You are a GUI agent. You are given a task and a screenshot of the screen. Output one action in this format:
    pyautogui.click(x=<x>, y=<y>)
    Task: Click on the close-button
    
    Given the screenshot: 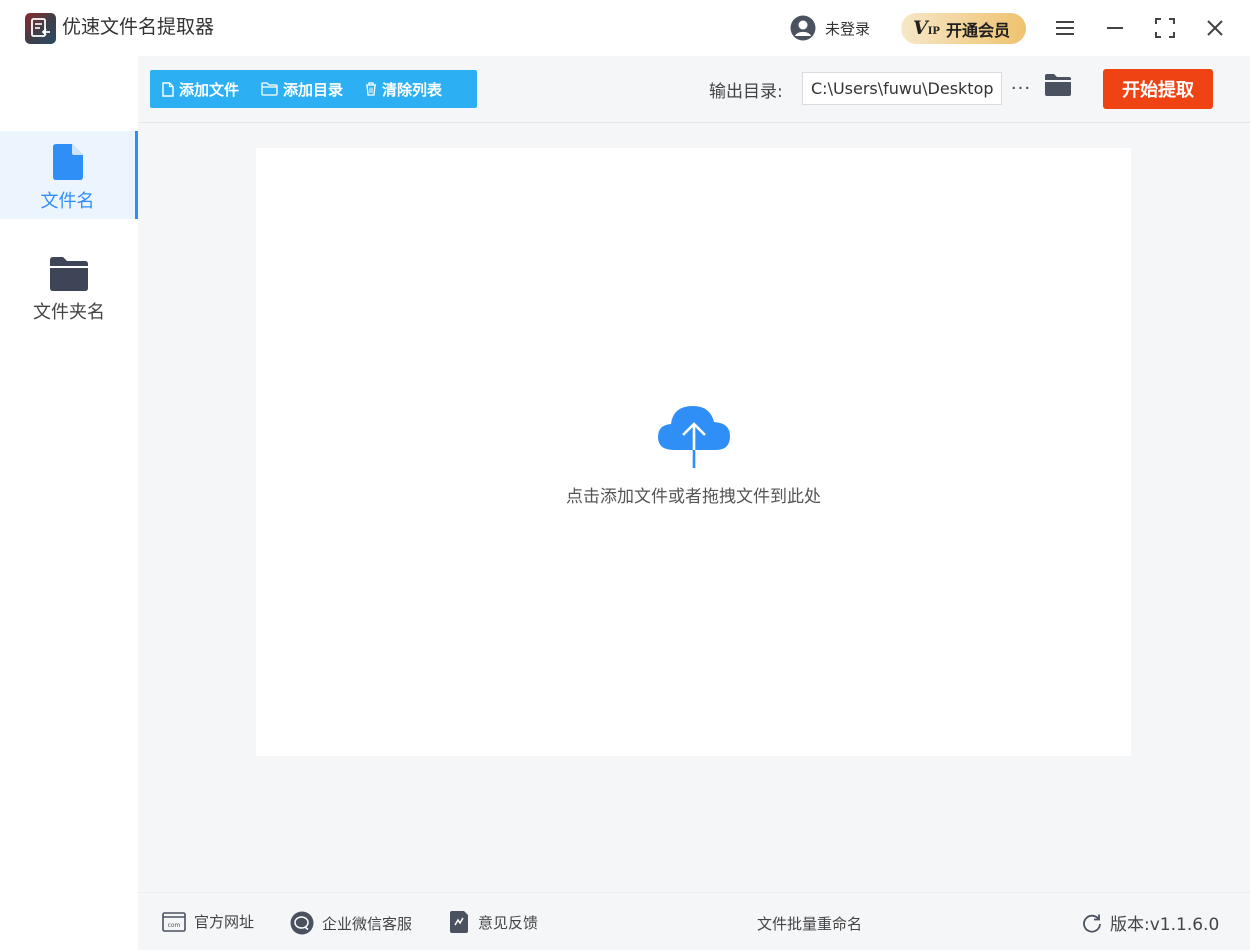 What is the action you would take?
    pyautogui.click(x=1215, y=28)
    